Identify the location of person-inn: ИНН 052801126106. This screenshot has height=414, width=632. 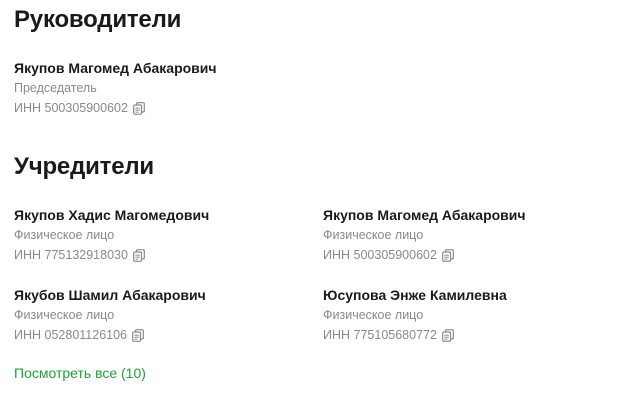
(71, 335).